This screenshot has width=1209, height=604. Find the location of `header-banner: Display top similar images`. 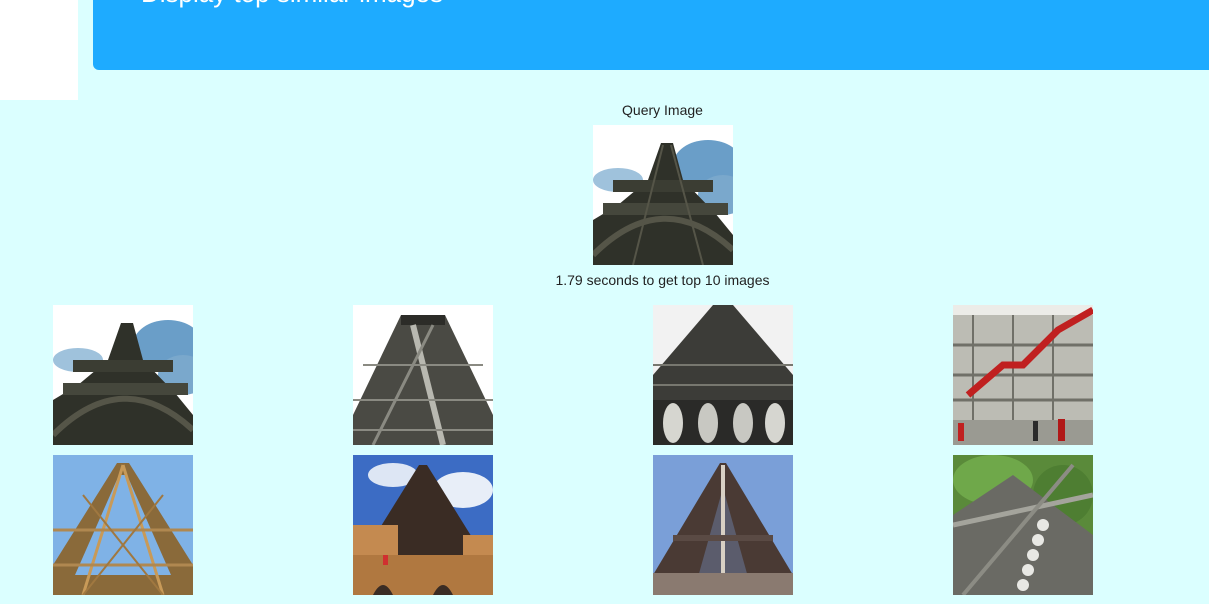

header-banner: Display top similar images is located at coordinates (651, 35).